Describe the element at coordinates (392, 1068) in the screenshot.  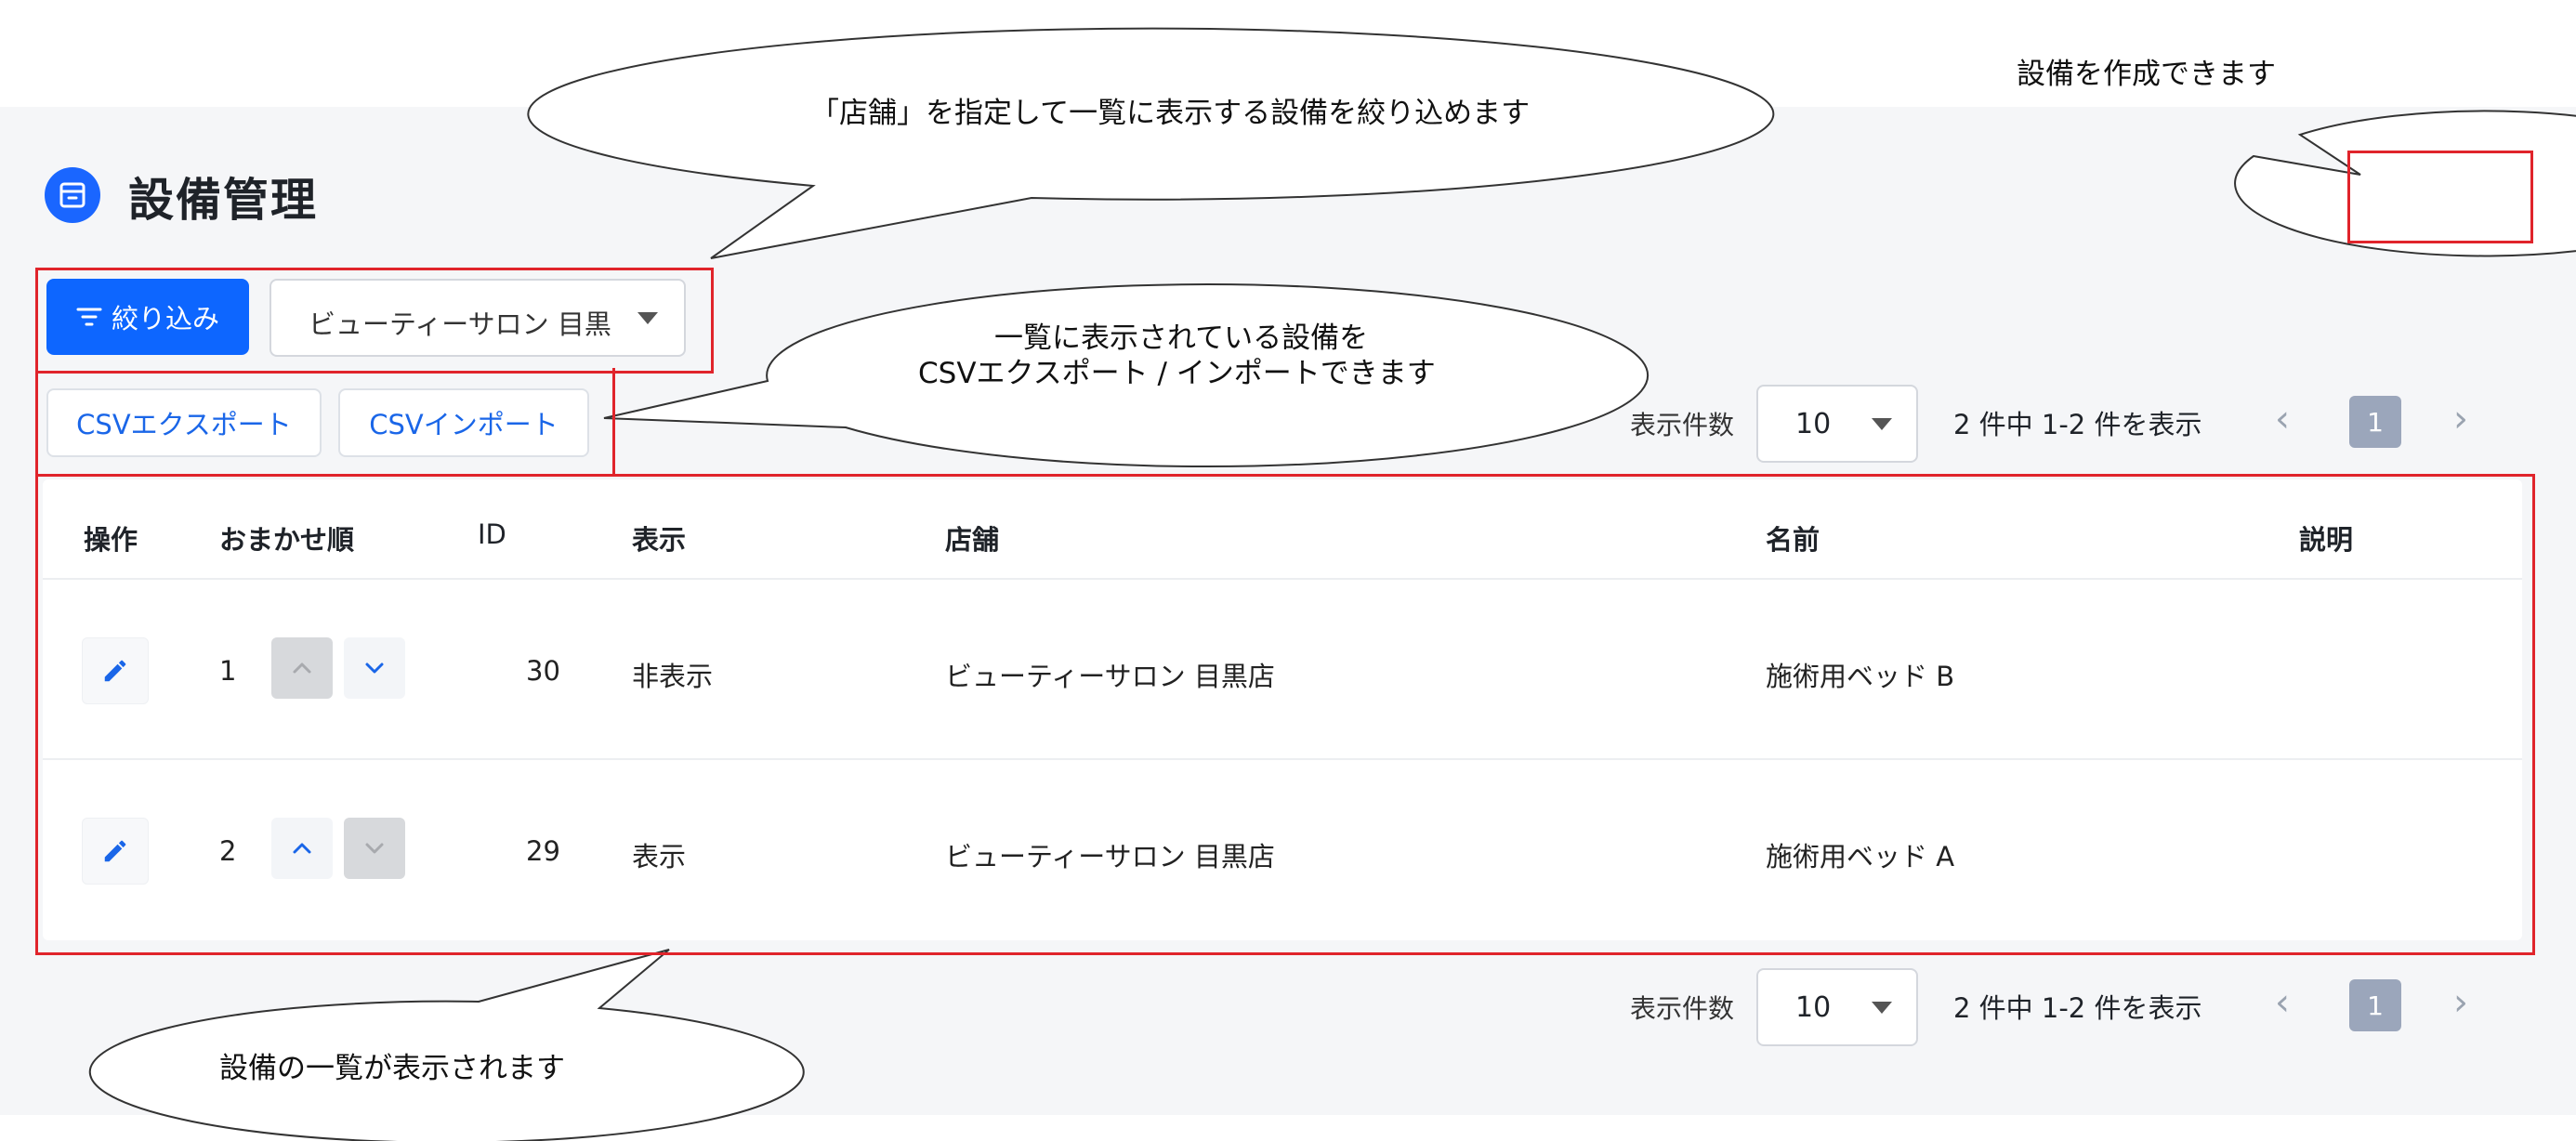
I see `list-note-text: 設備の一覧が表示されます` at that location.